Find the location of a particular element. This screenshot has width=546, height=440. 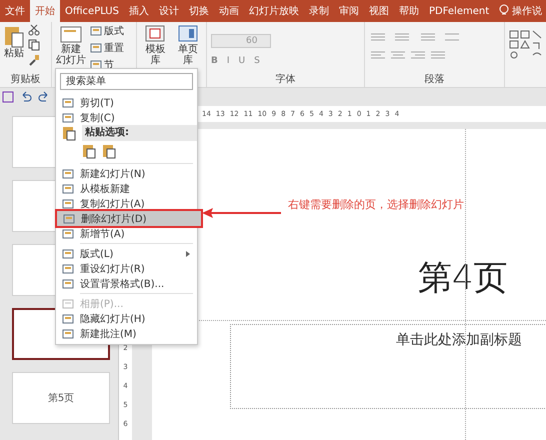

menu-section-header: 粘贴选项: is located at coordinates (139, 133).